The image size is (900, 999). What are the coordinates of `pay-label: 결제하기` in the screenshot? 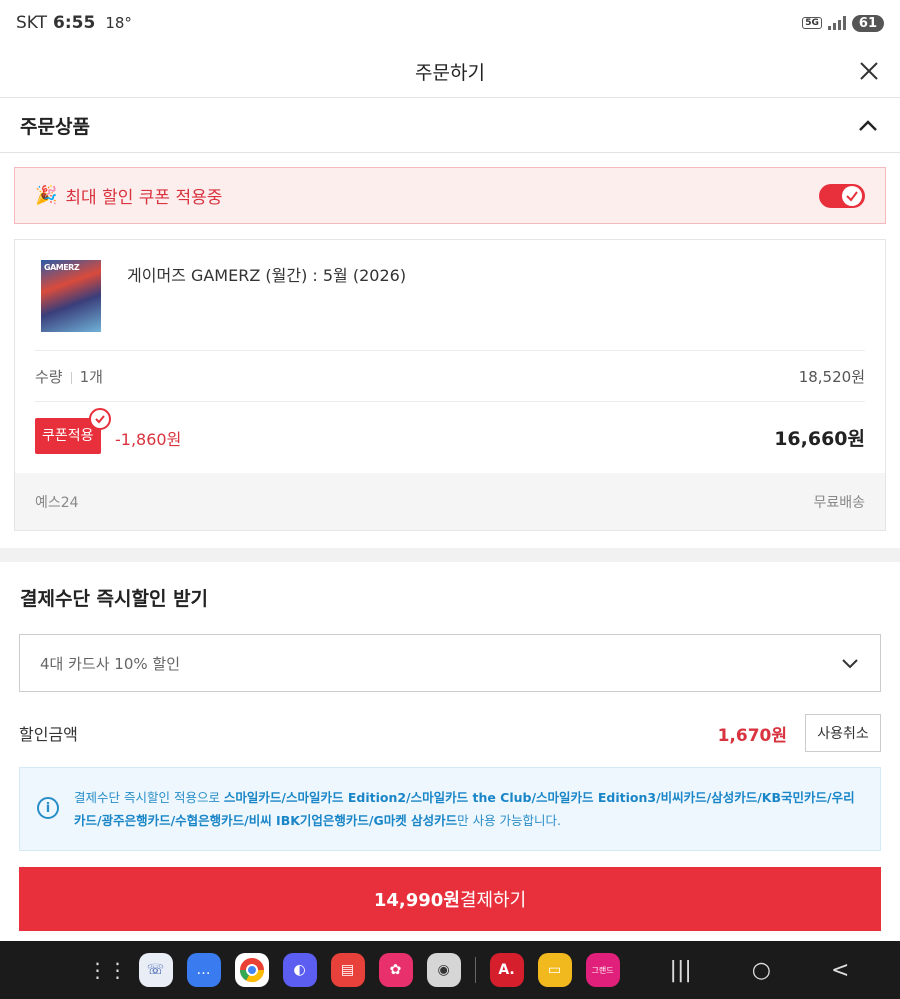 It's located at (493, 900).